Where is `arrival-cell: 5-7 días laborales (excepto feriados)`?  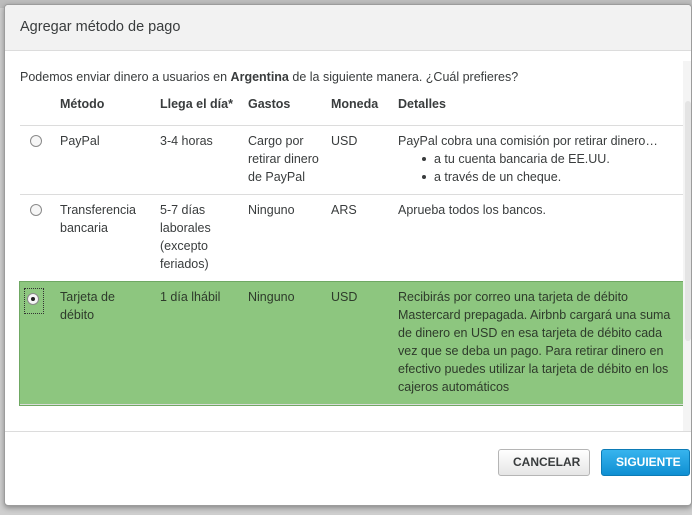
arrival-cell: 5-7 días laborales (excepto feriados) is located at coordinates (198, 238).